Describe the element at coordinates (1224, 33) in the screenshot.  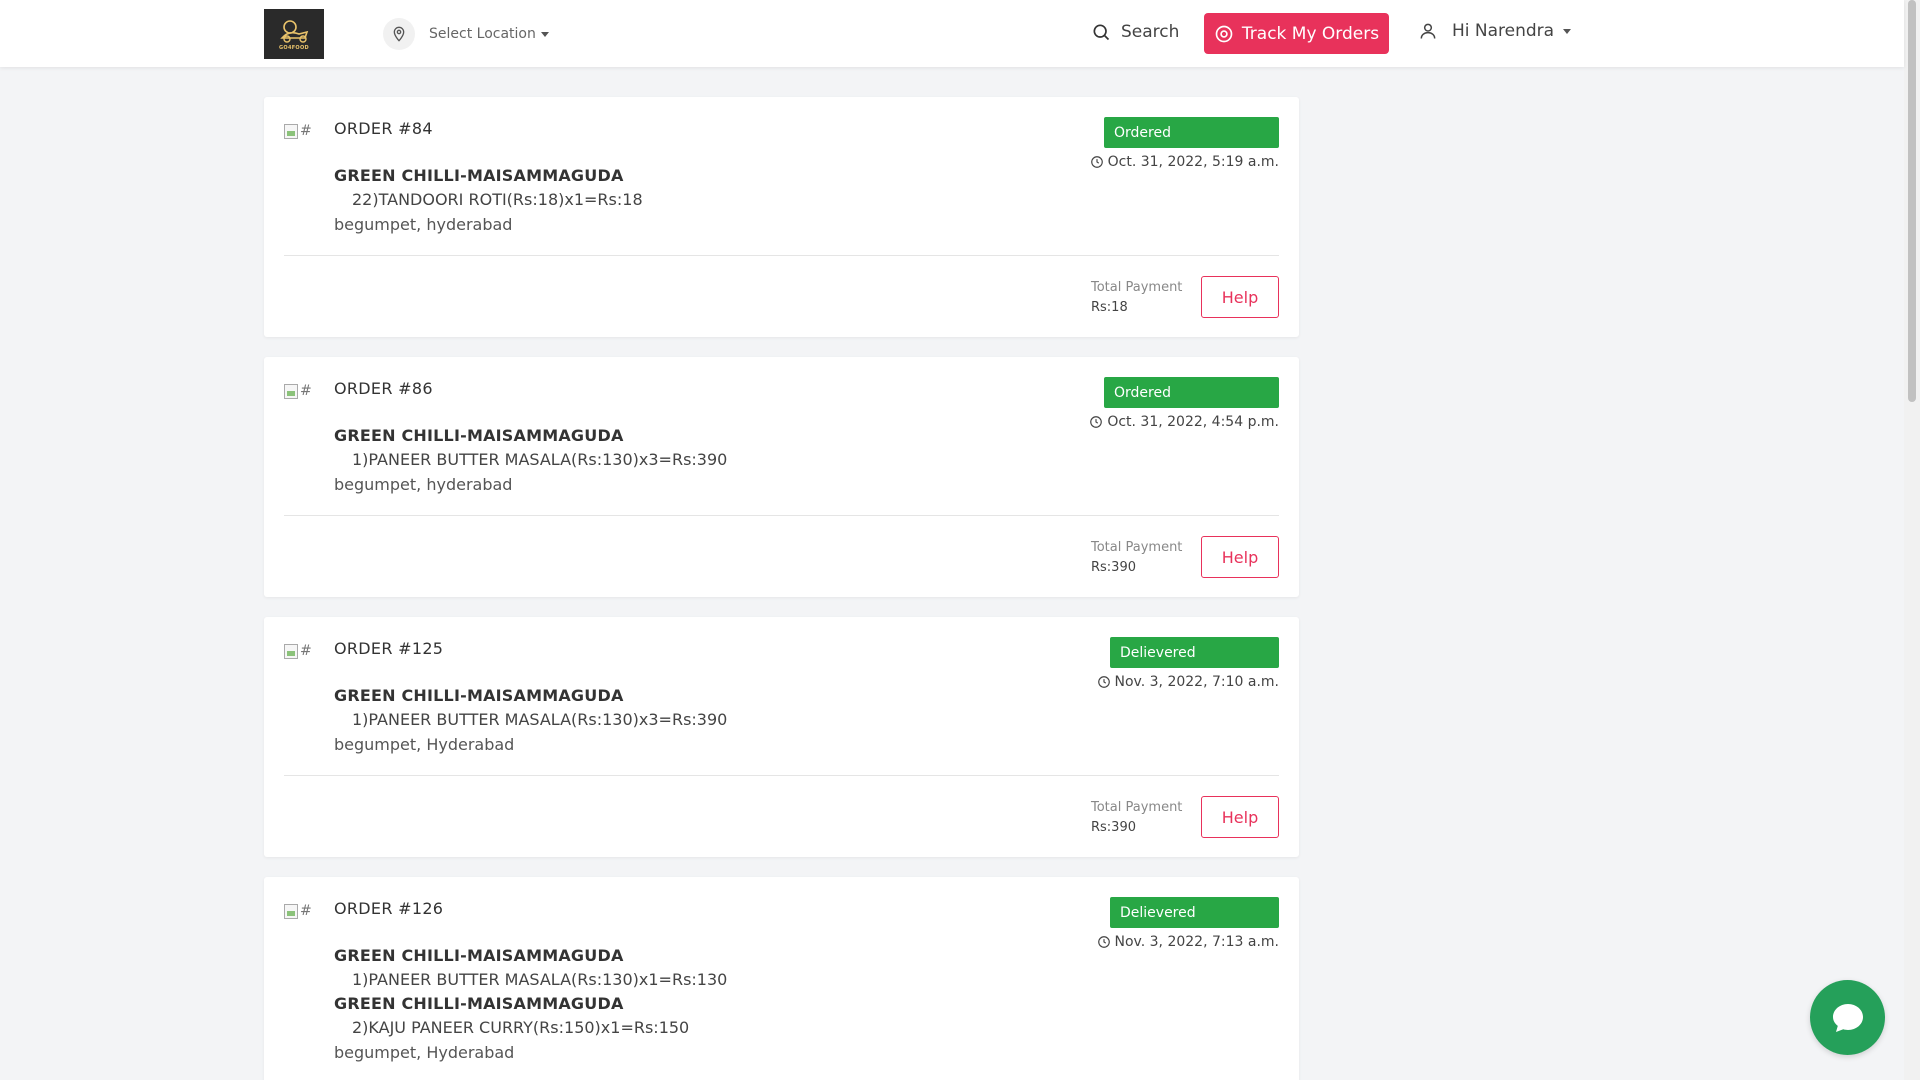
I see `target-icon` at that location.